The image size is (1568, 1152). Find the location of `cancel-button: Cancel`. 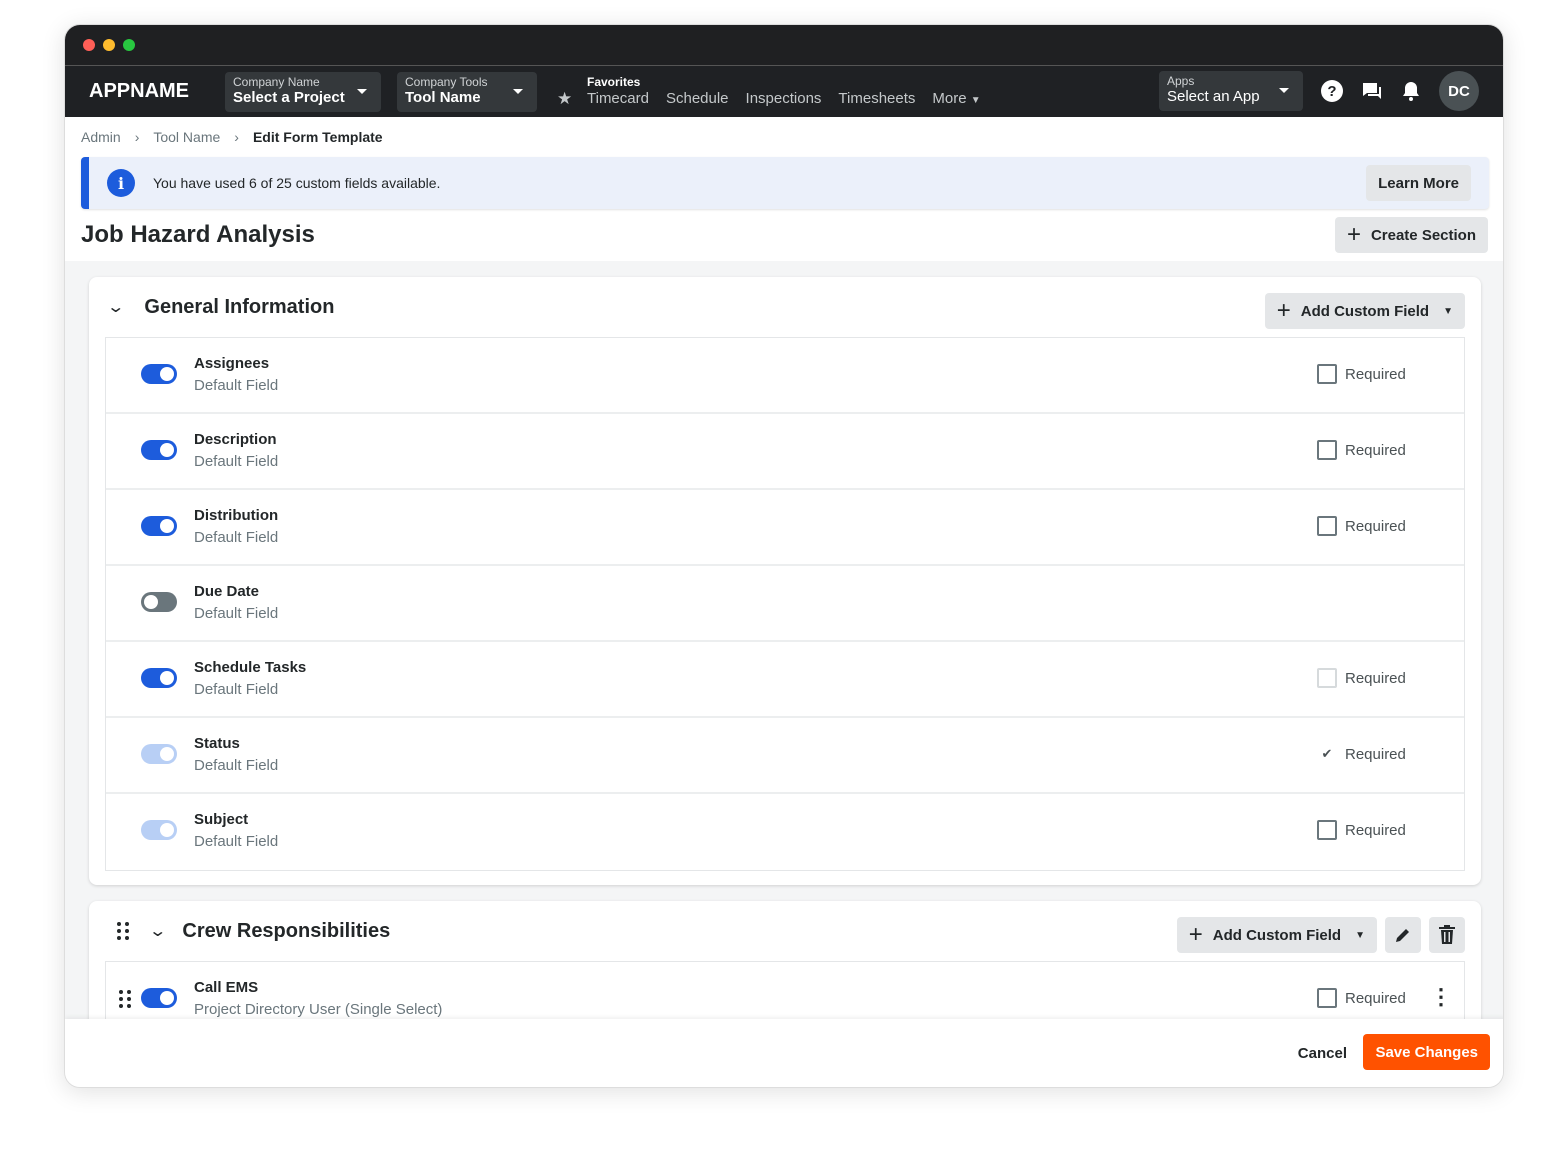

cancel-button: Cancel is located at coordinates (1322, 1053).